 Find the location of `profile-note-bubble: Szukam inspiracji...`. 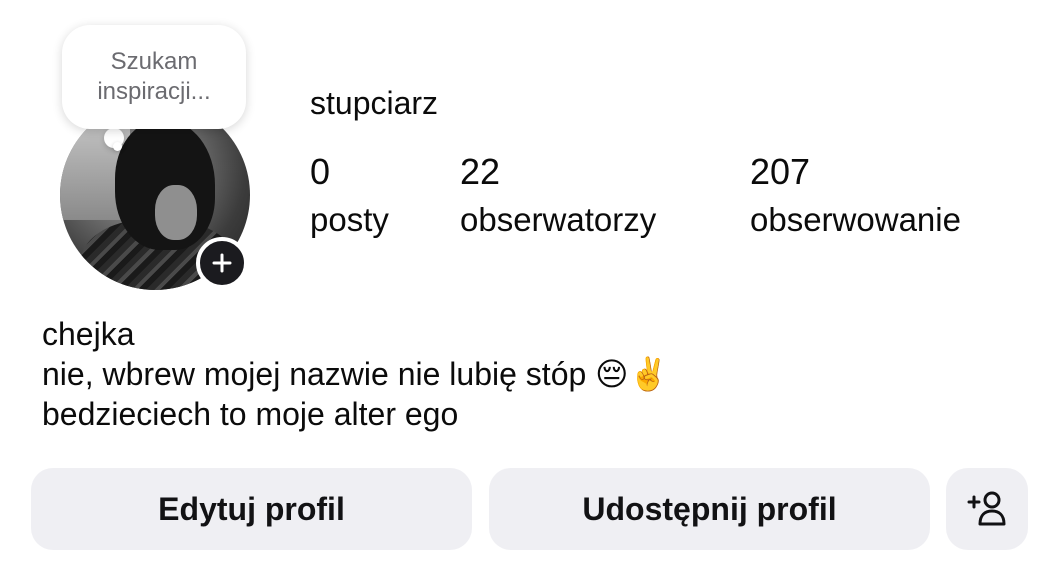

profile-note-bubble: Szukam inspiracji... is located at coordinates (154, 77).